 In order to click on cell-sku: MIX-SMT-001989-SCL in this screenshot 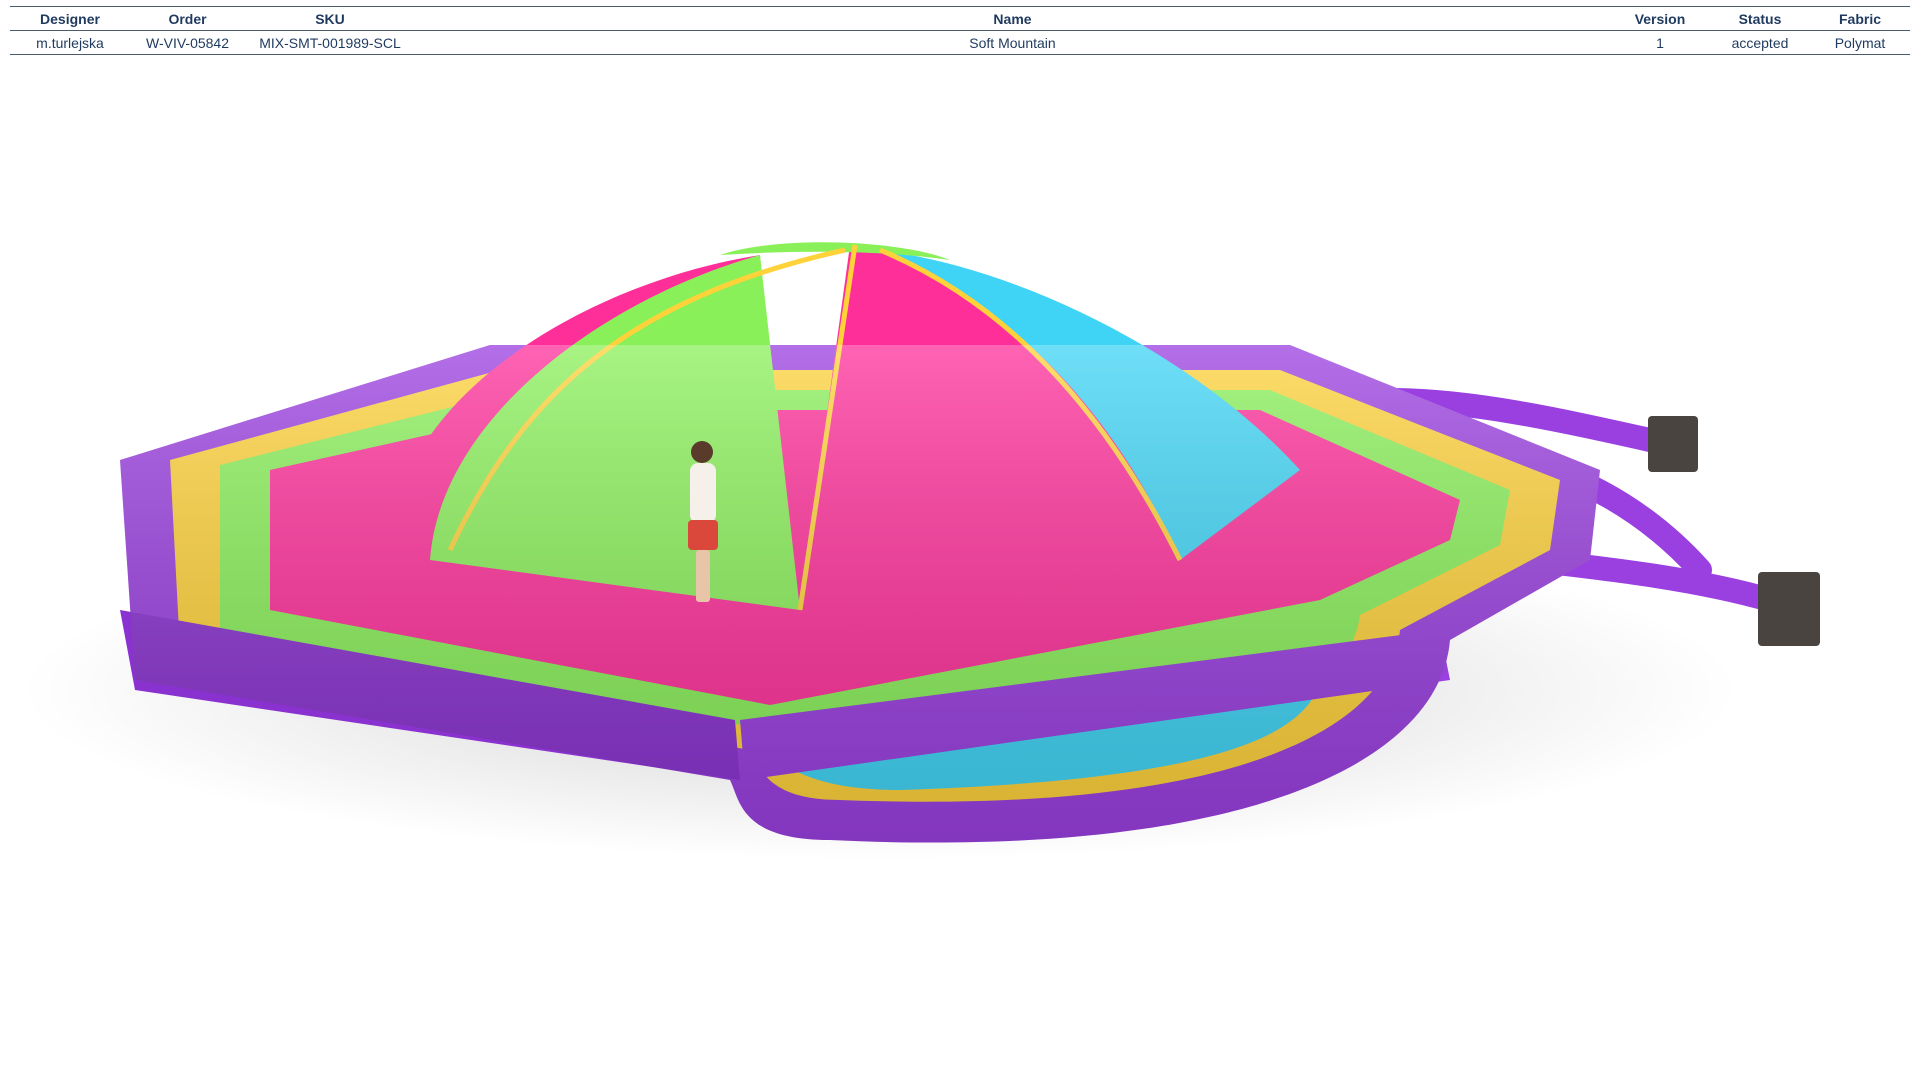, I will do `click(330, 42)`.